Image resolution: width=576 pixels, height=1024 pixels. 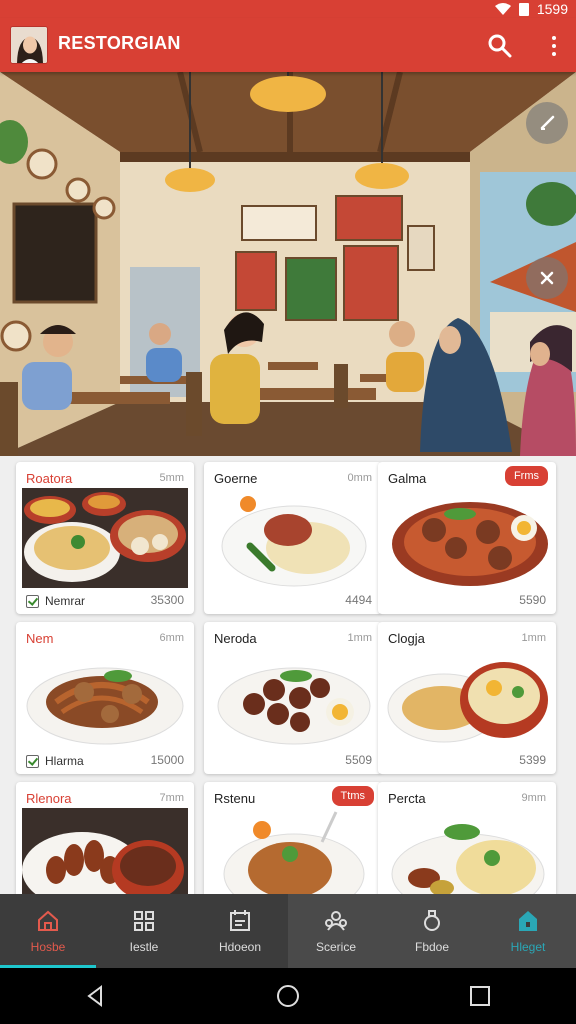 I want to click on system-nav, so click(x=288, y=996).